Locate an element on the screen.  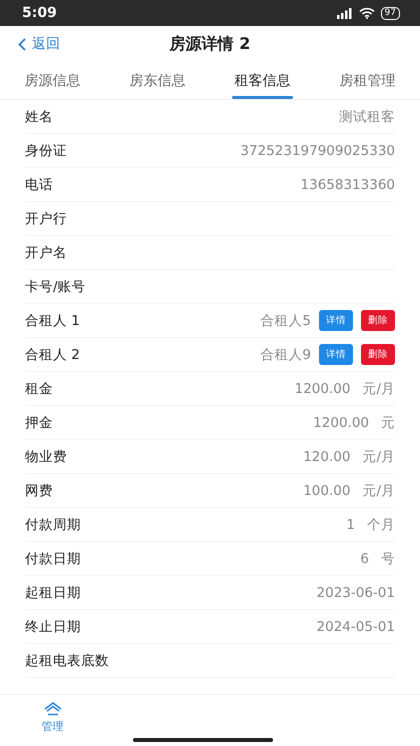
field-value: 2024-05-01 is located at coordinates (355, 626).